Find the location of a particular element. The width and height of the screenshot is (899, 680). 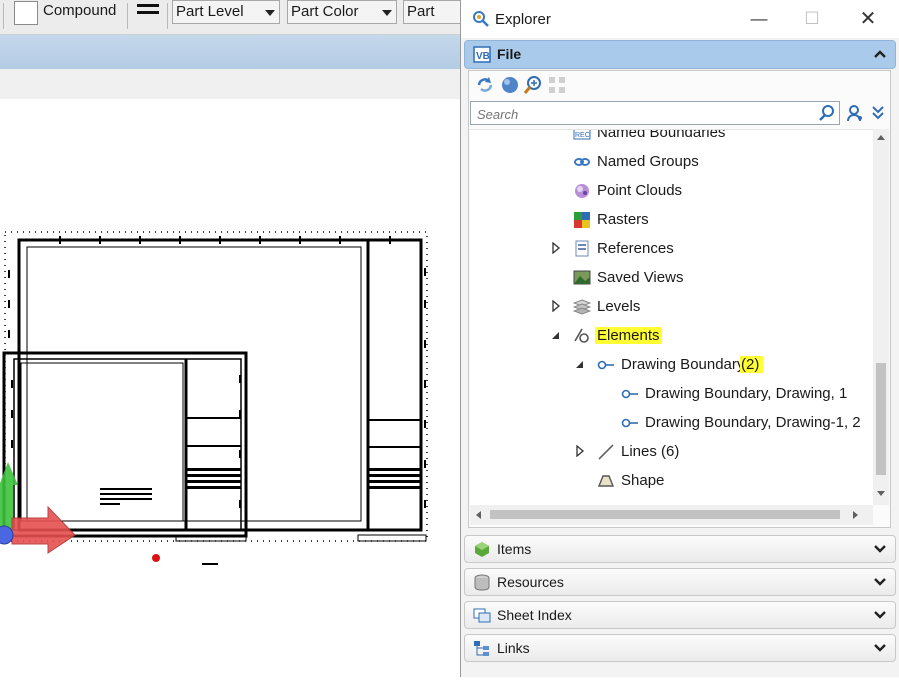

refresh-icon is located at coordinates (485, 85).